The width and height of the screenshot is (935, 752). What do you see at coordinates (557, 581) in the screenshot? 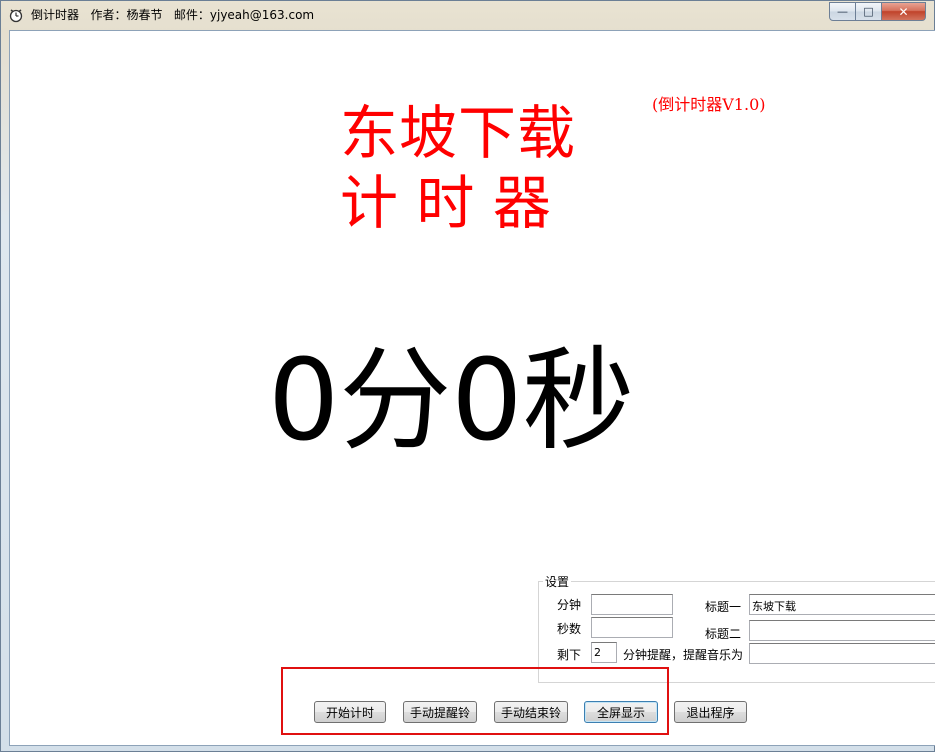
I see `settings-legend: 设置` at bounding box center [557, 581].